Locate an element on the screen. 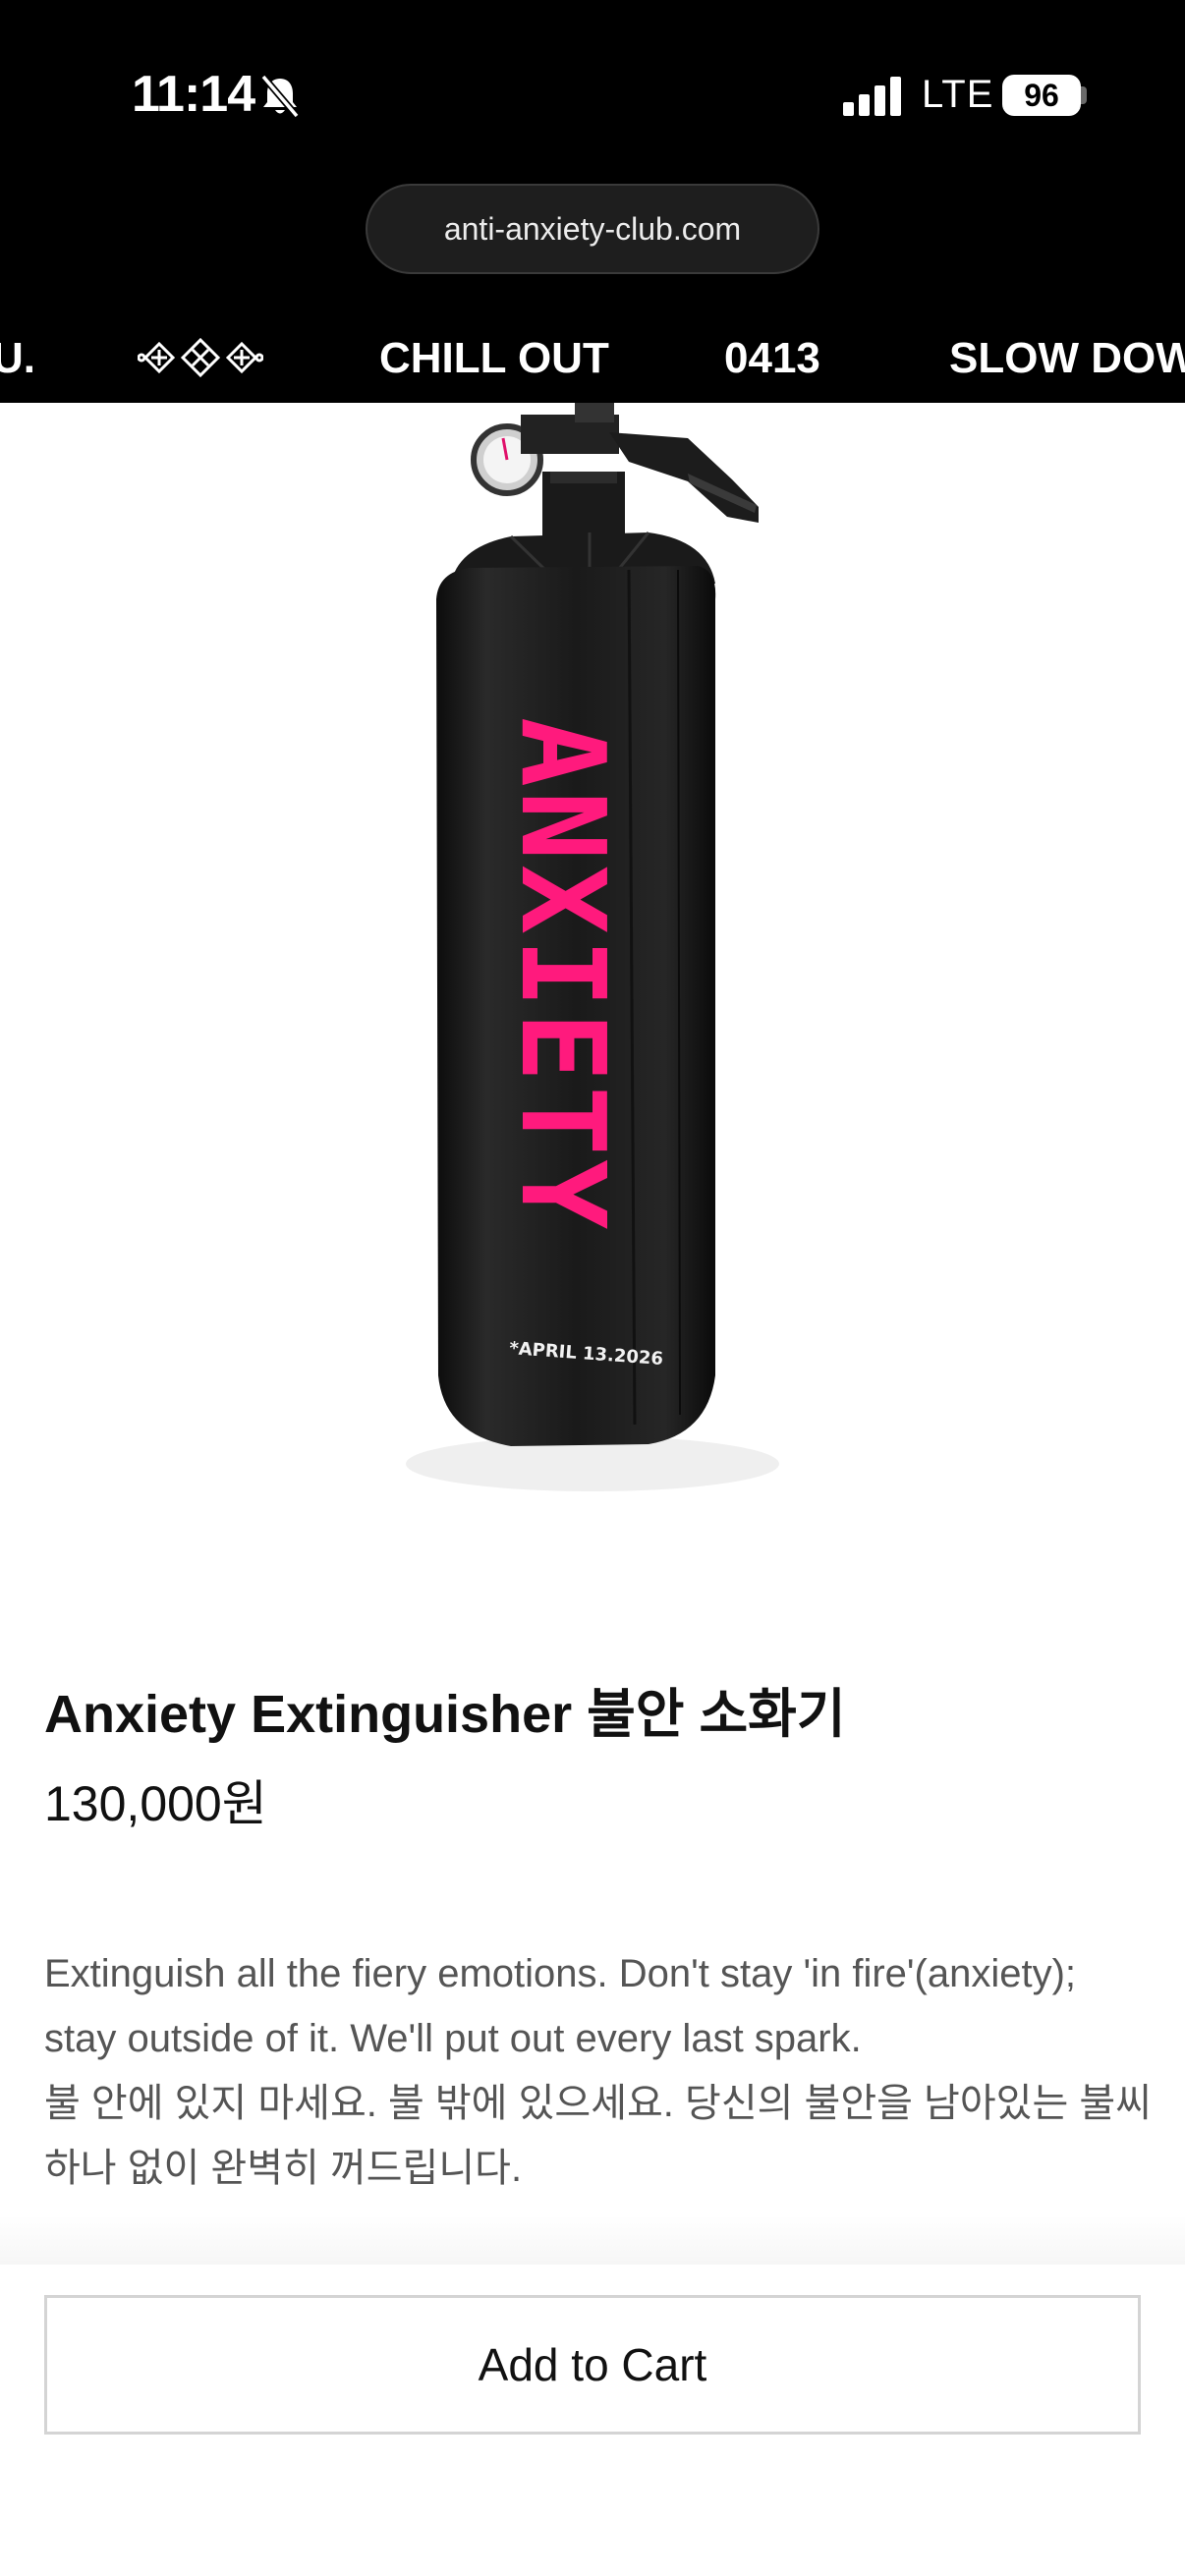 The image size is (1185, 2576). battery-tip is located at coordinates (1084, 95).